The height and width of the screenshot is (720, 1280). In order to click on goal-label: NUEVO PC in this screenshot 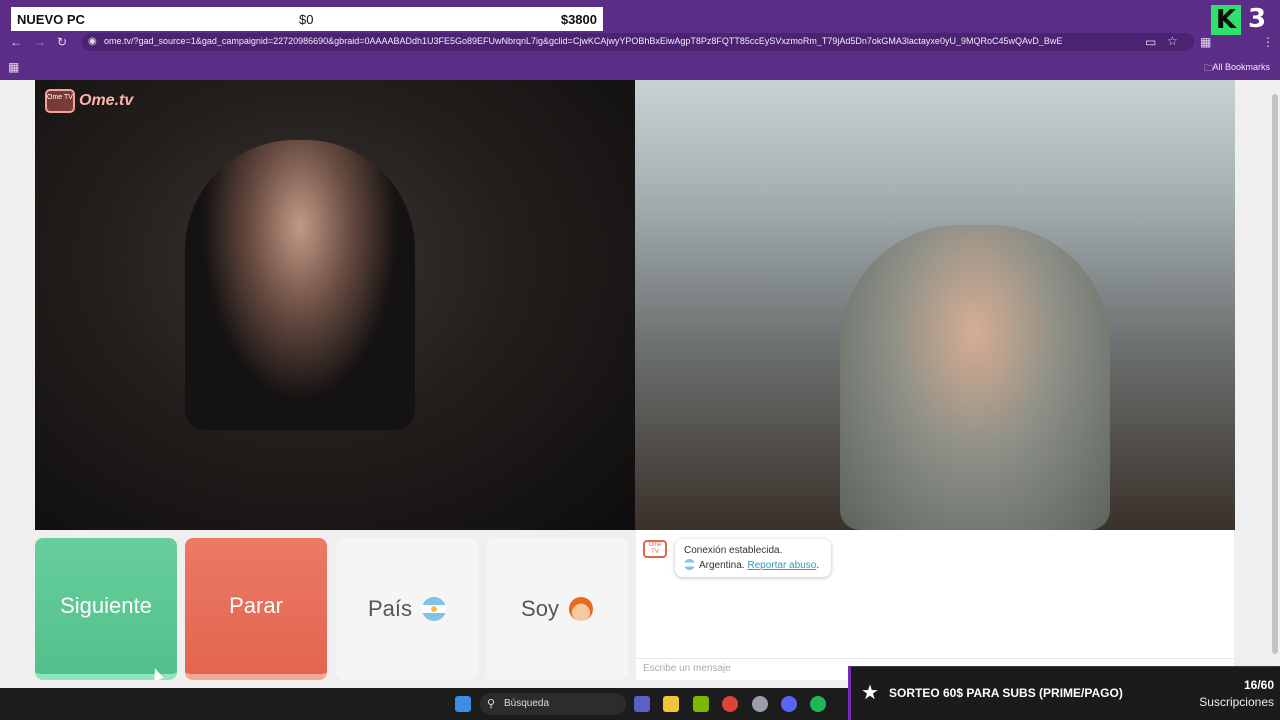, I will do `click(51, 19)`.